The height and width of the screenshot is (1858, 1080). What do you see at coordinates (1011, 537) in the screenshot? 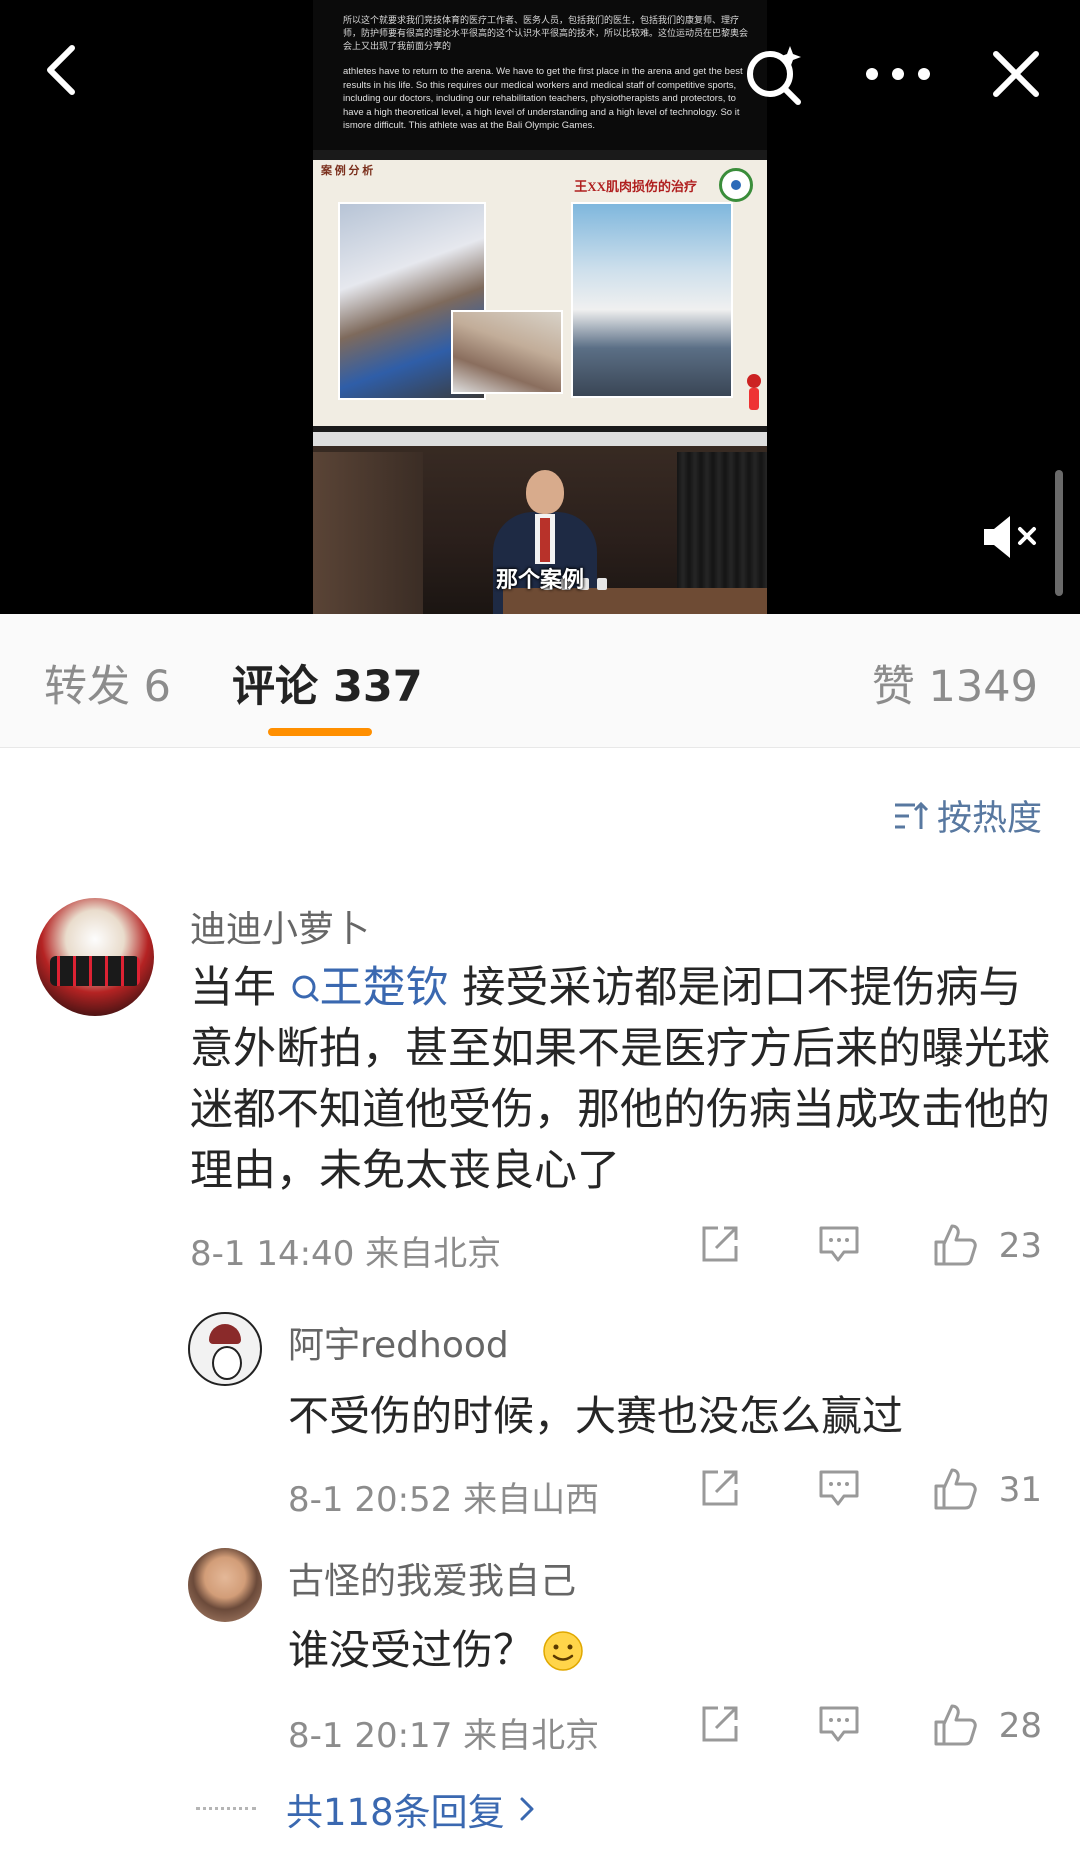
I see `mute-icon` at bounding box center [1011, 537].